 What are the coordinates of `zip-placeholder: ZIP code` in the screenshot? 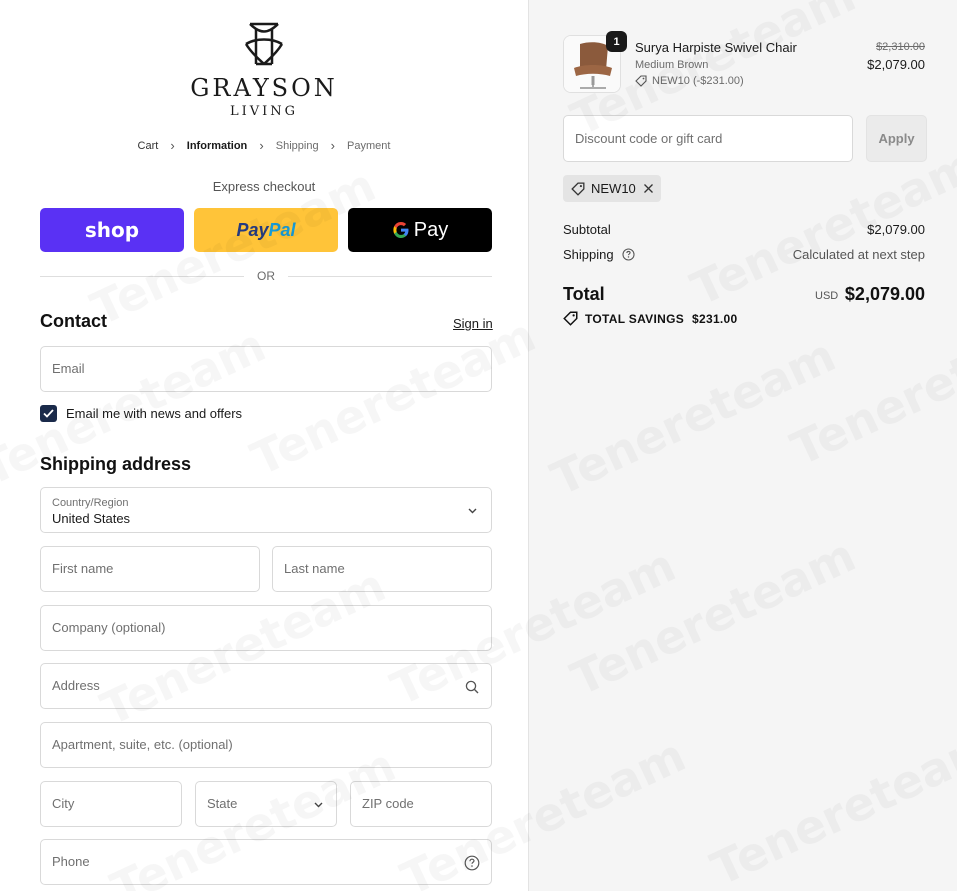 It's located at (388, 803).